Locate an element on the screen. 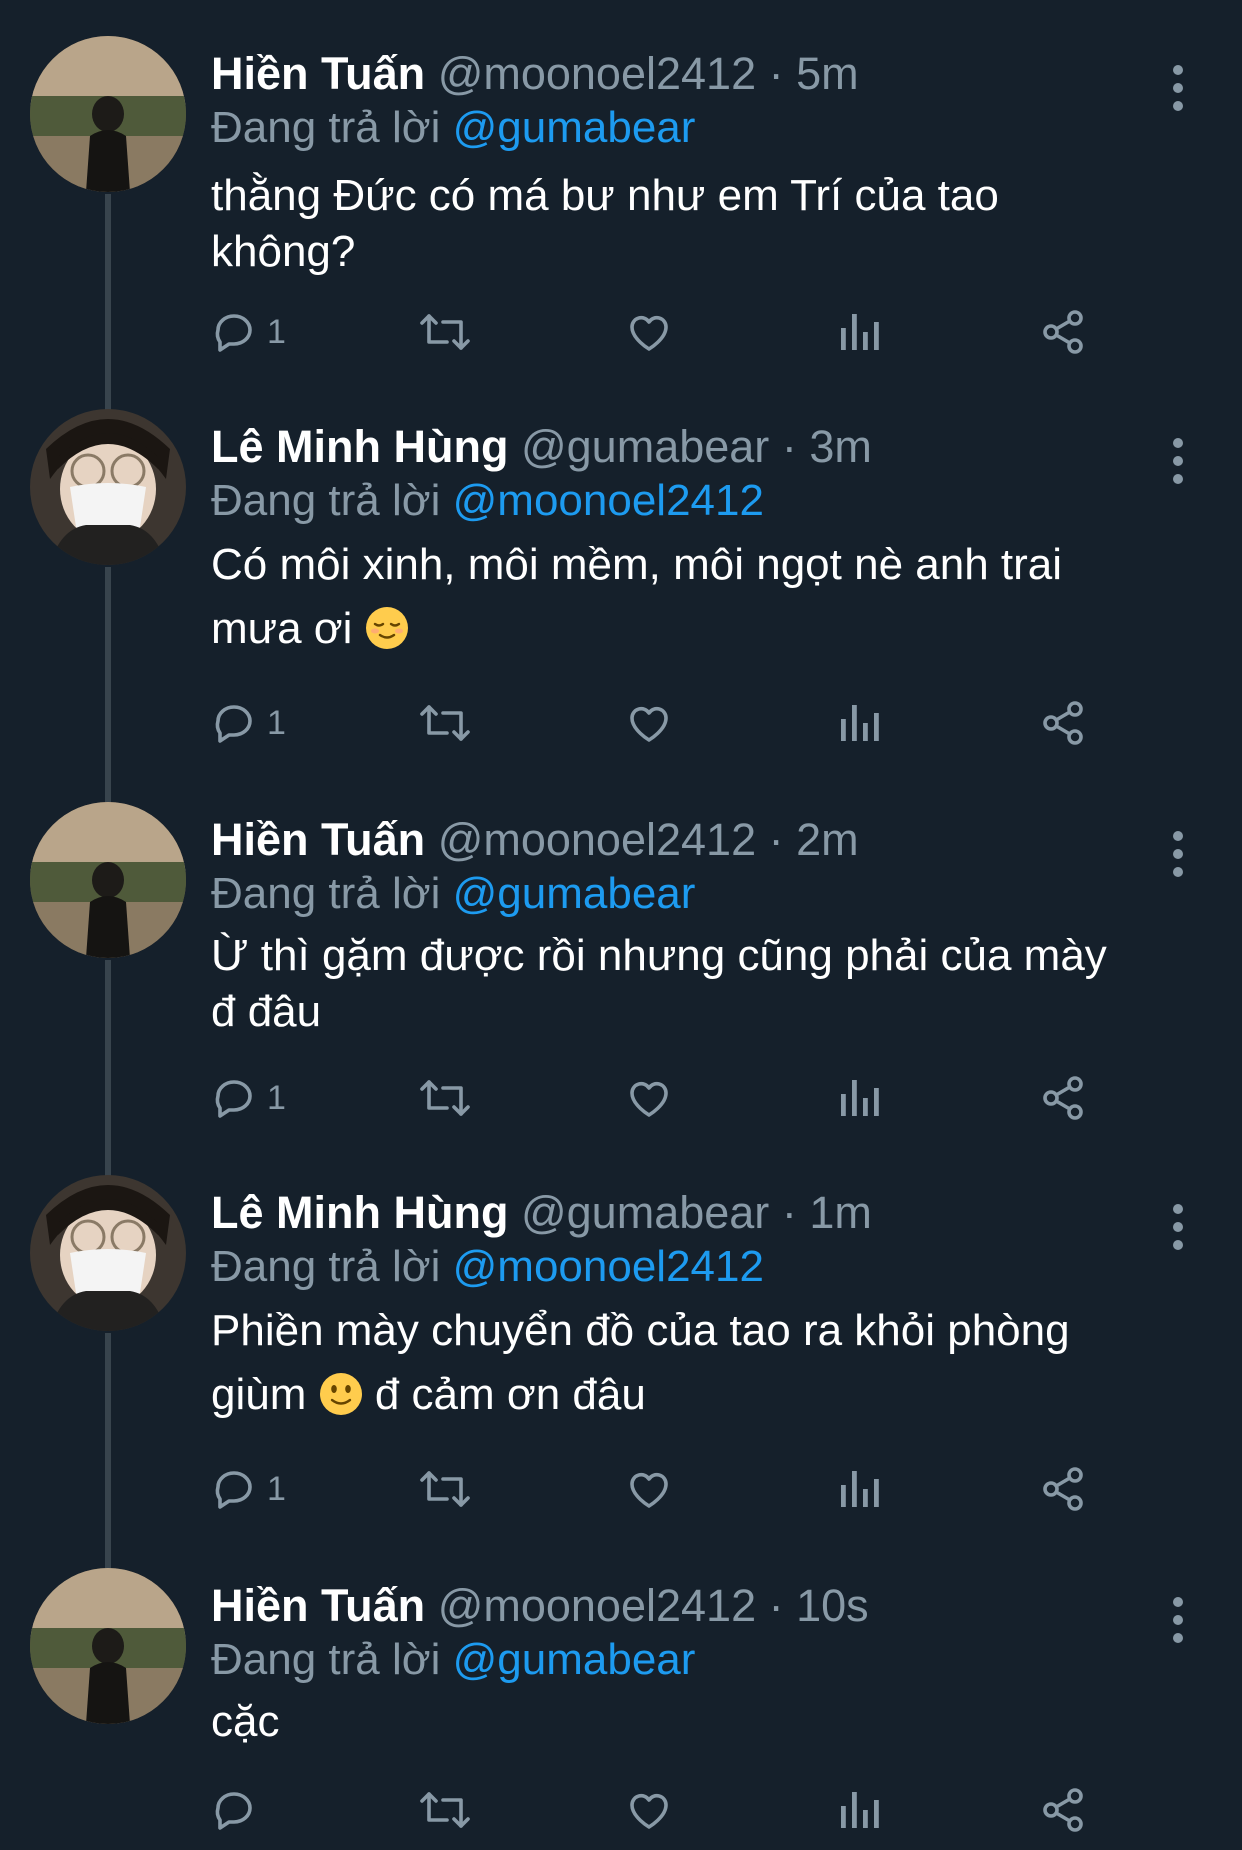 Image resolution: width=1242 pixels, height=1850 pixels. relieved-face-emoji is located at coordinates (386, 628).